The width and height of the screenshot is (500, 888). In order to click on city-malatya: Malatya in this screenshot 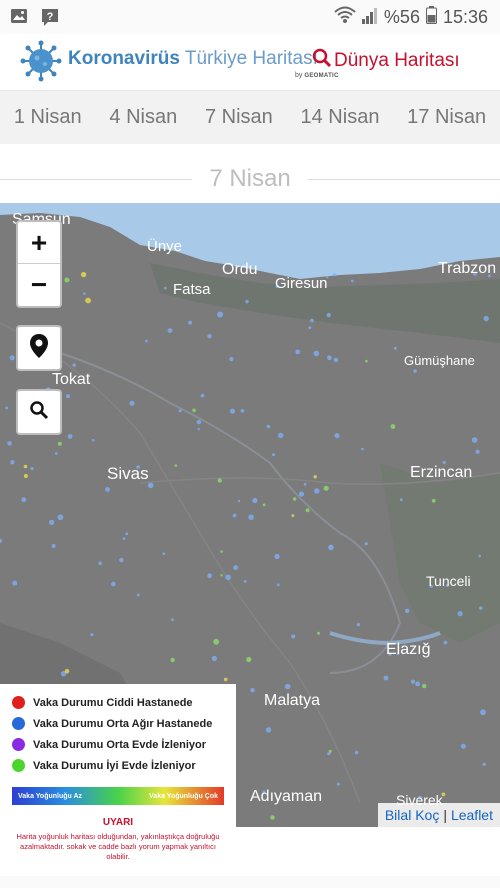, I will do `click(292, 700)`.